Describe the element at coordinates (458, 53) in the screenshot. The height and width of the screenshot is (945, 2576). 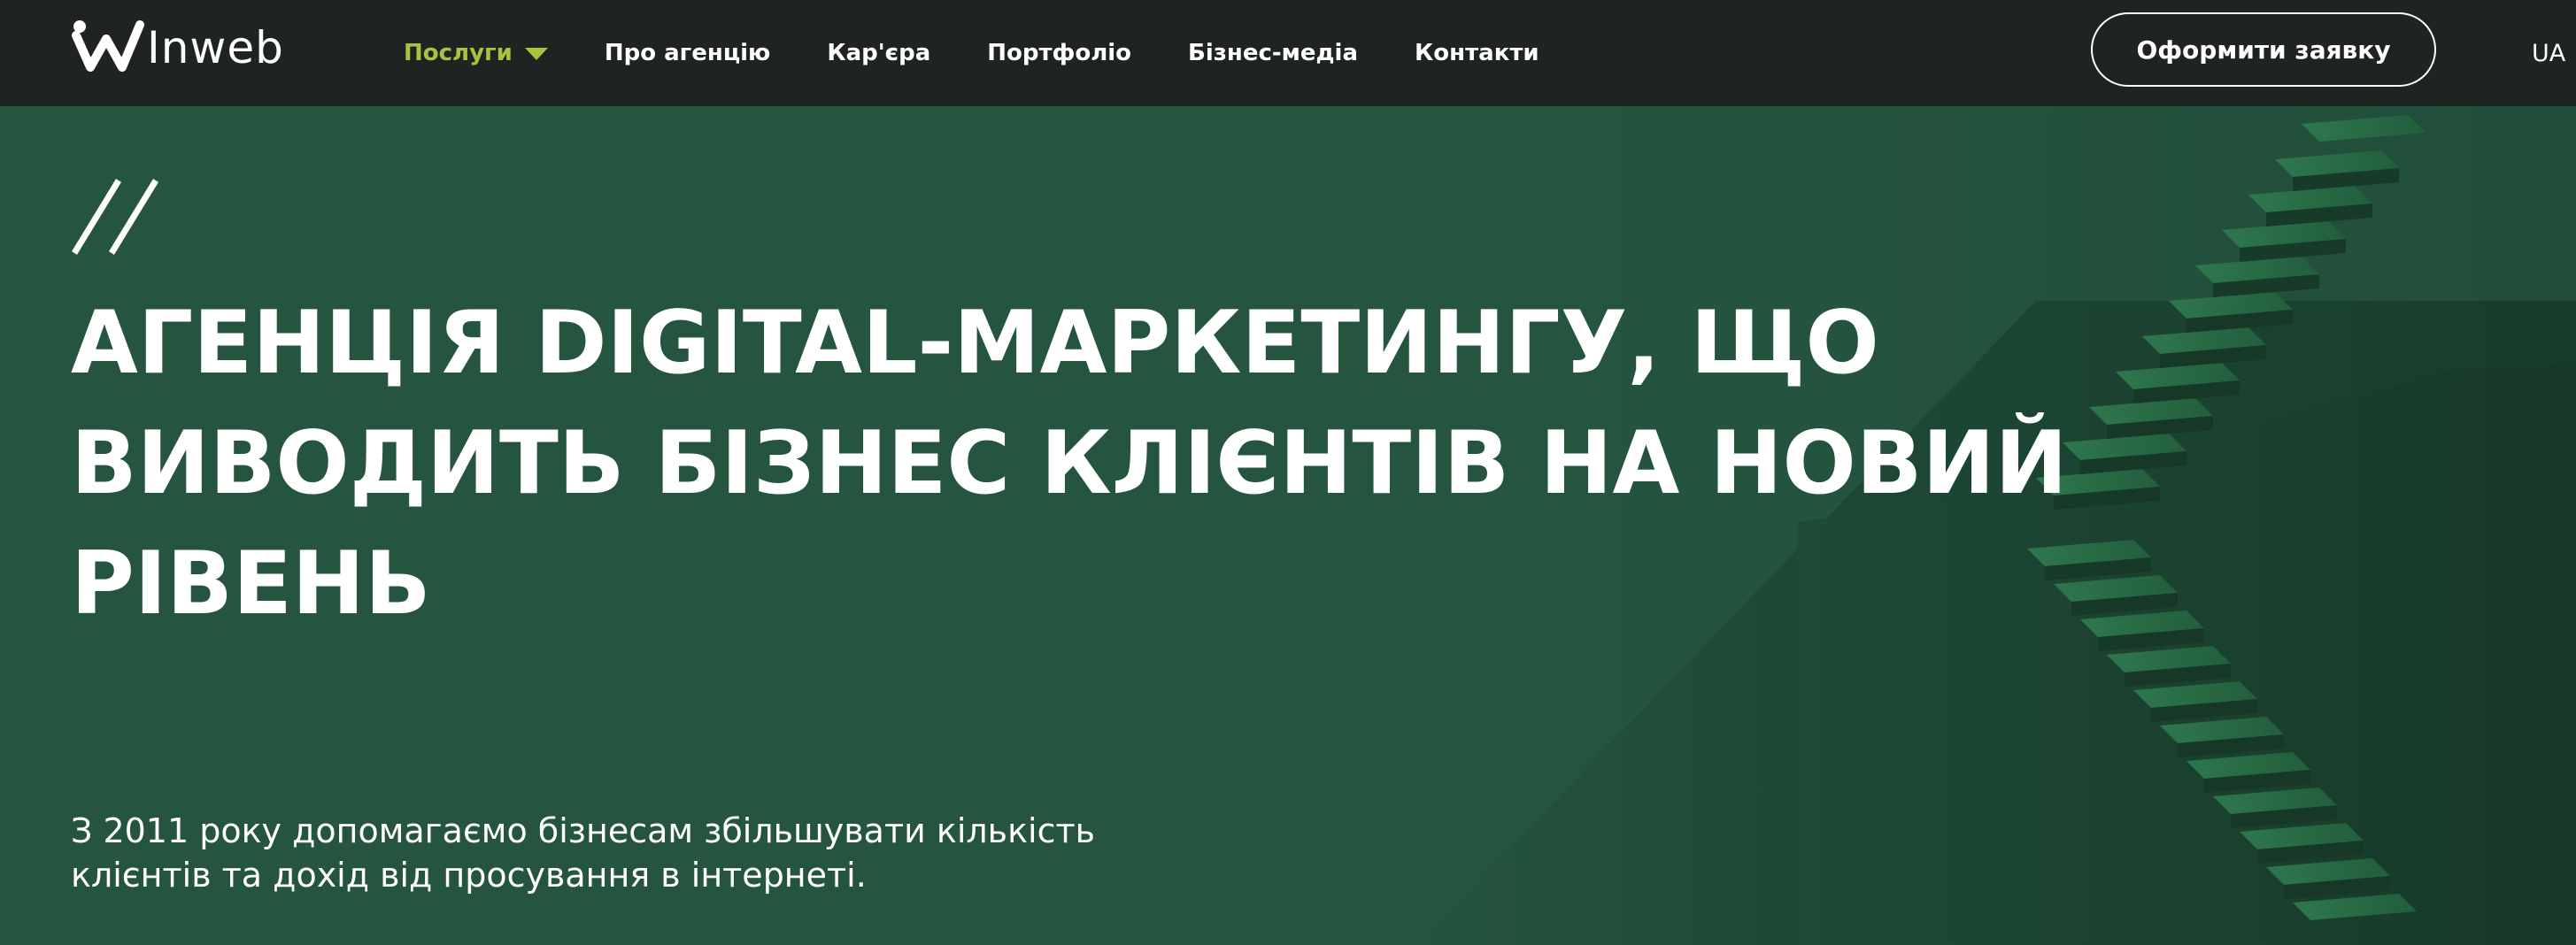
I see `nav-item-services-label: Послуги` at that location.